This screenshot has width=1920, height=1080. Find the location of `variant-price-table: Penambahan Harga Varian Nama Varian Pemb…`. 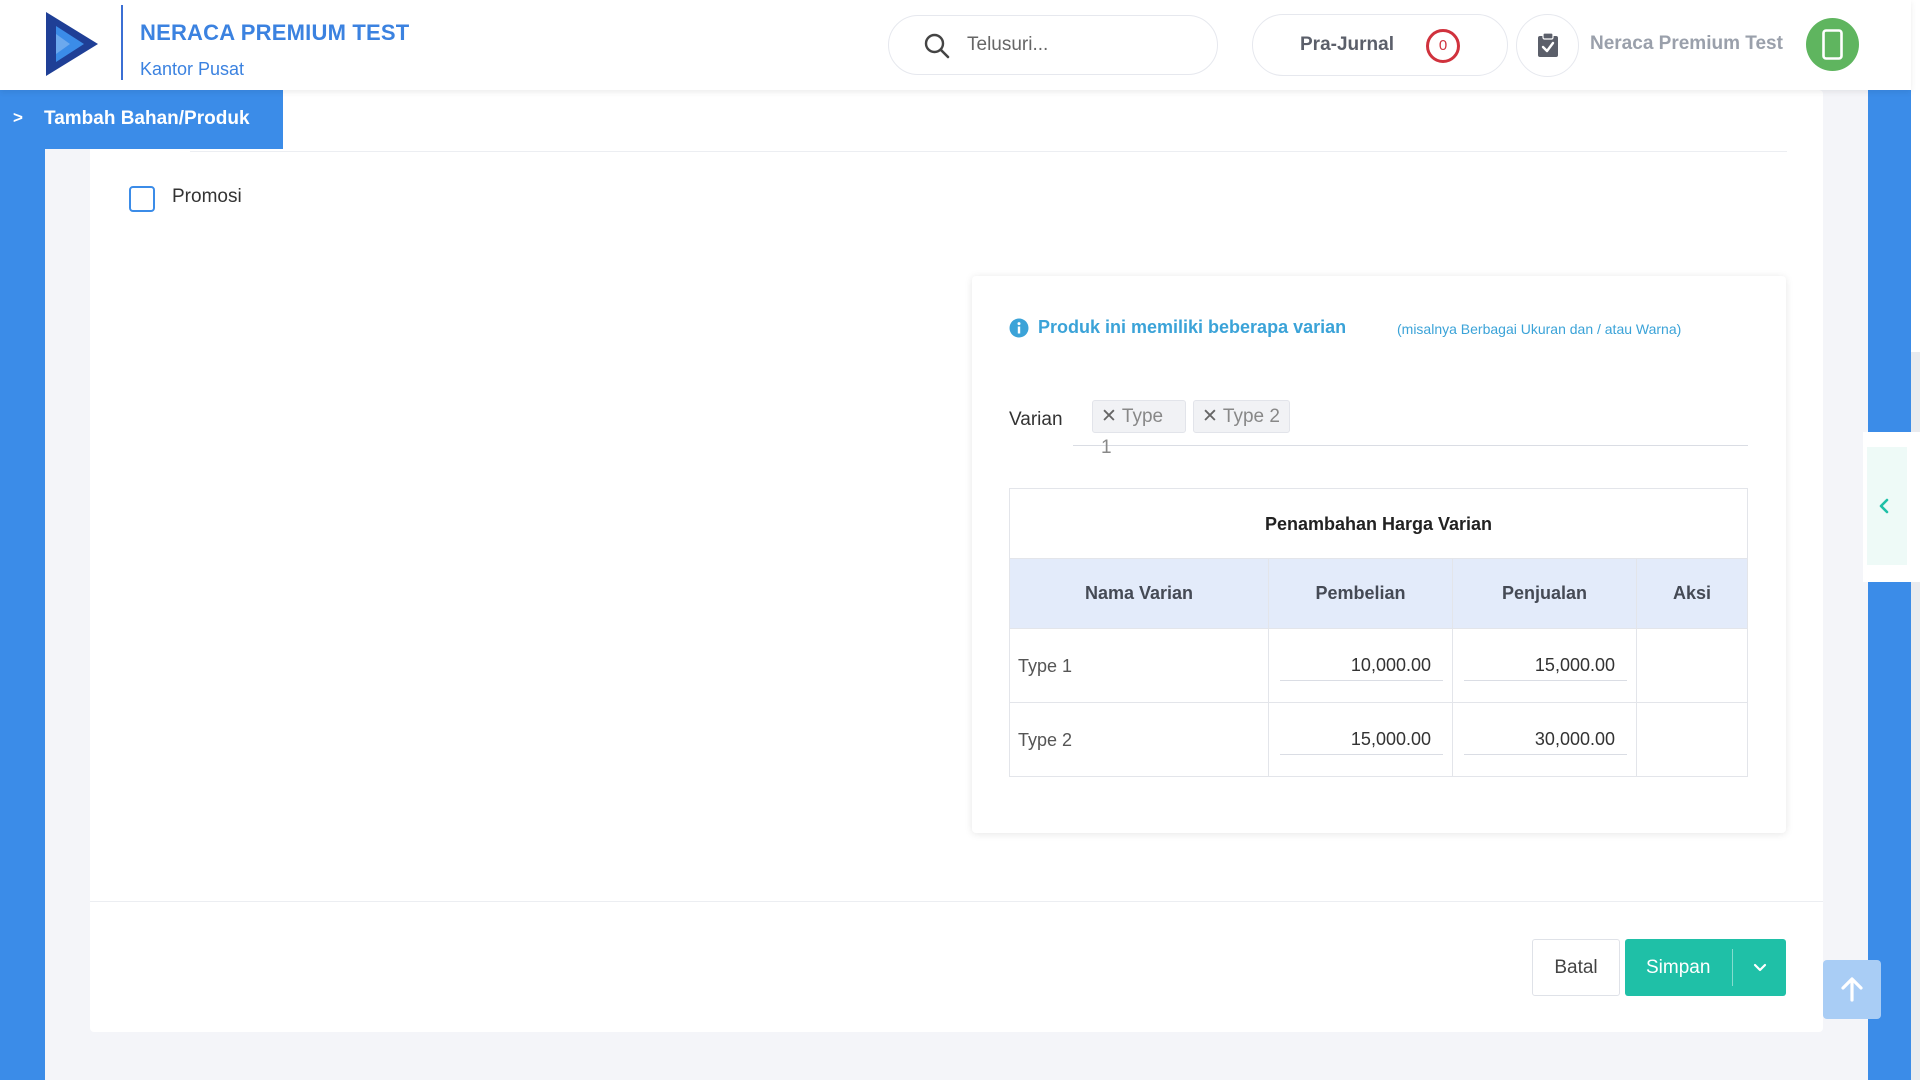

variant-price-table: Penambahan Harga Varian Nama Varian Pemb… is located at coordinates (1378, 632).